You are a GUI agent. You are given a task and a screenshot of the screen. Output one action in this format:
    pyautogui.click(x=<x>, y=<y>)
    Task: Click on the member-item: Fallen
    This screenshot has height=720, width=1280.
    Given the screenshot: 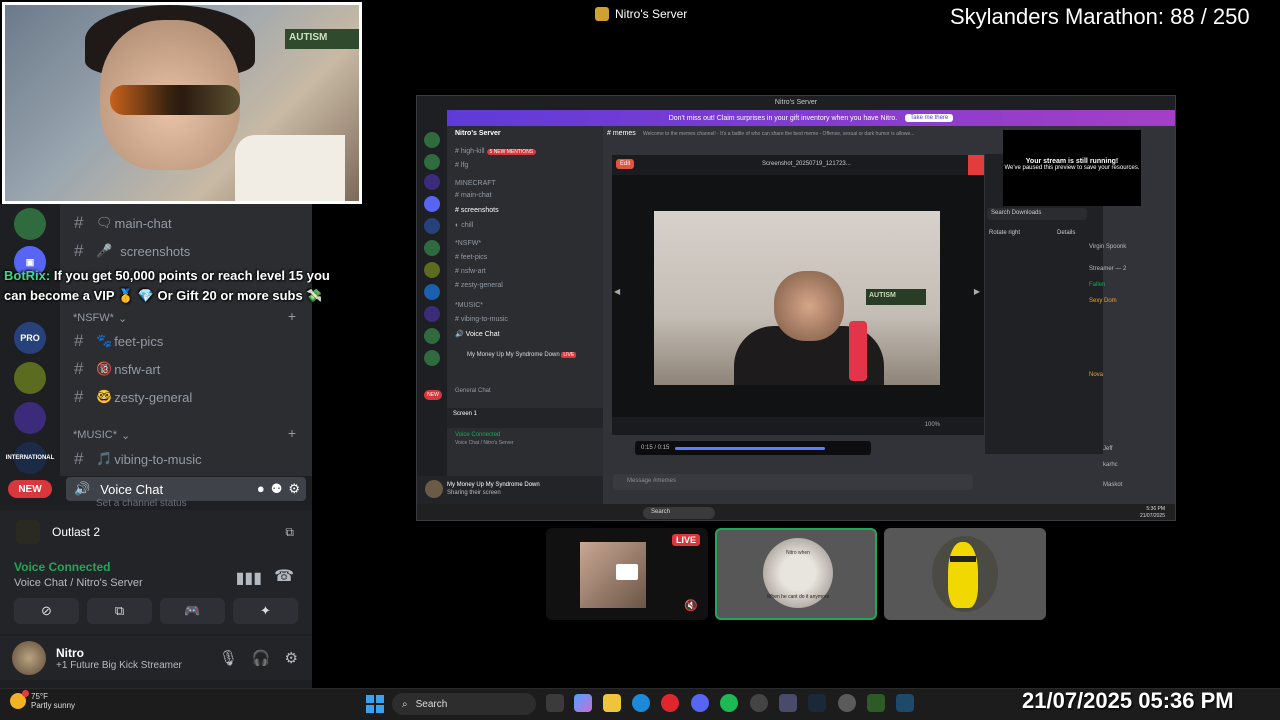 What is the action you would take?
    pyautogui.click(x=1097, y=285)
    